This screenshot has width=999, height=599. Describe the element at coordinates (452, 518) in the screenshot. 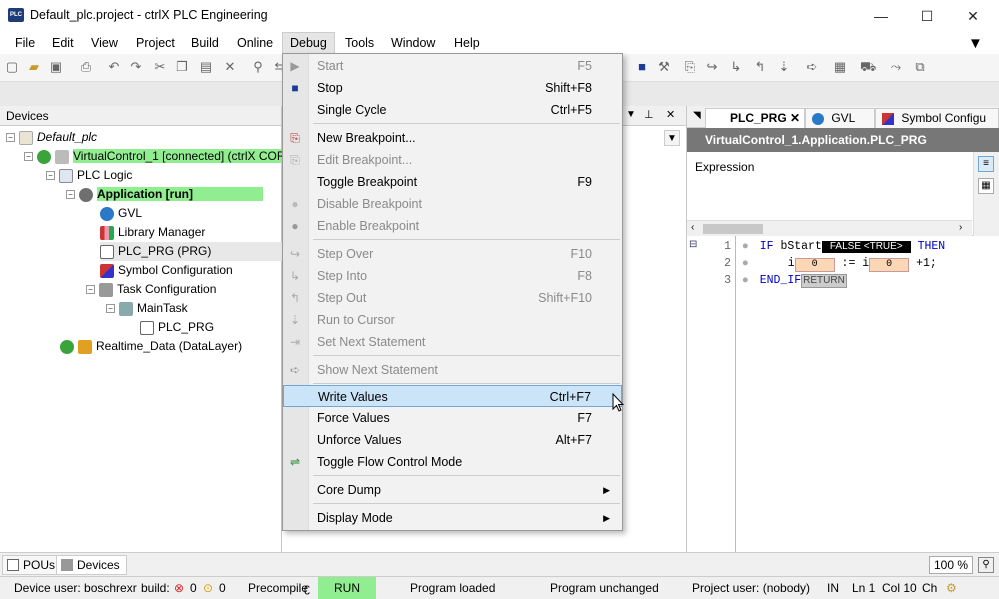

I see `menu-item-display-mode: Display Mode ▶` at that location.